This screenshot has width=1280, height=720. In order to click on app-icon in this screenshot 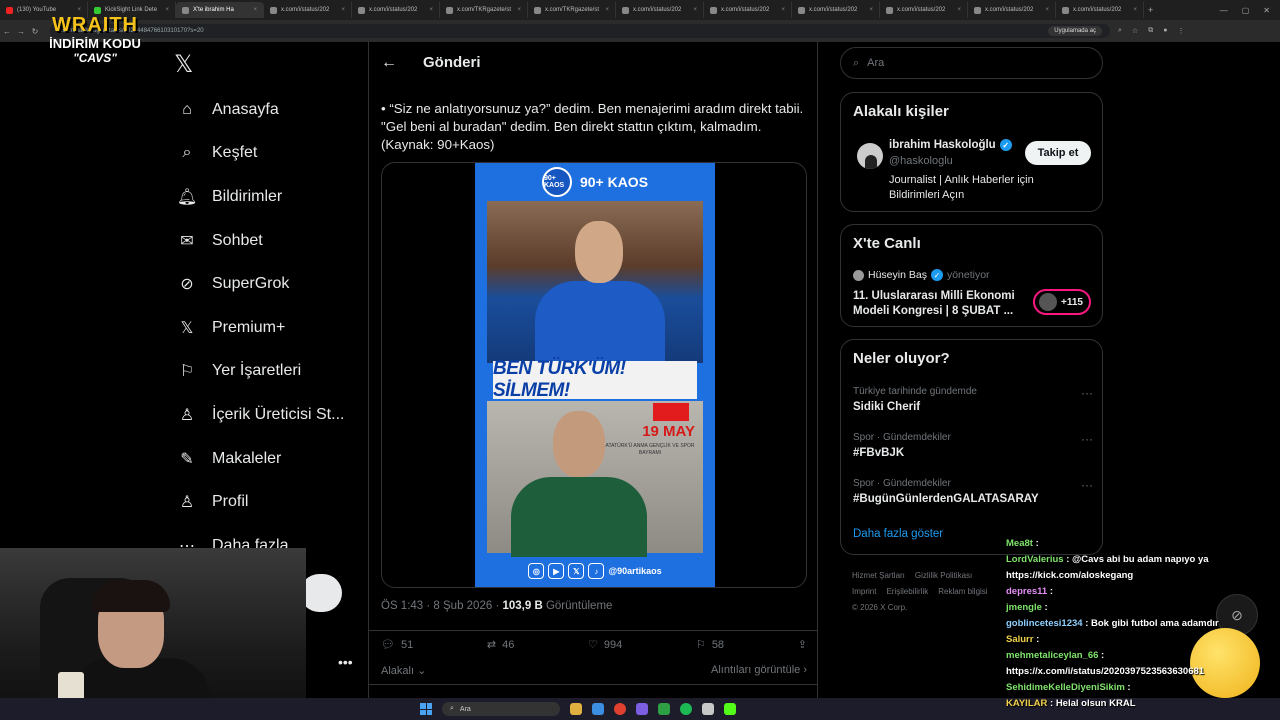, I will do `click(664, 709)`.